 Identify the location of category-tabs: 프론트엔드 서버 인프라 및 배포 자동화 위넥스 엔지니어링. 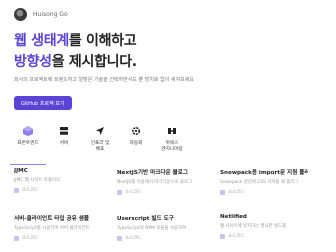
(100, 145).